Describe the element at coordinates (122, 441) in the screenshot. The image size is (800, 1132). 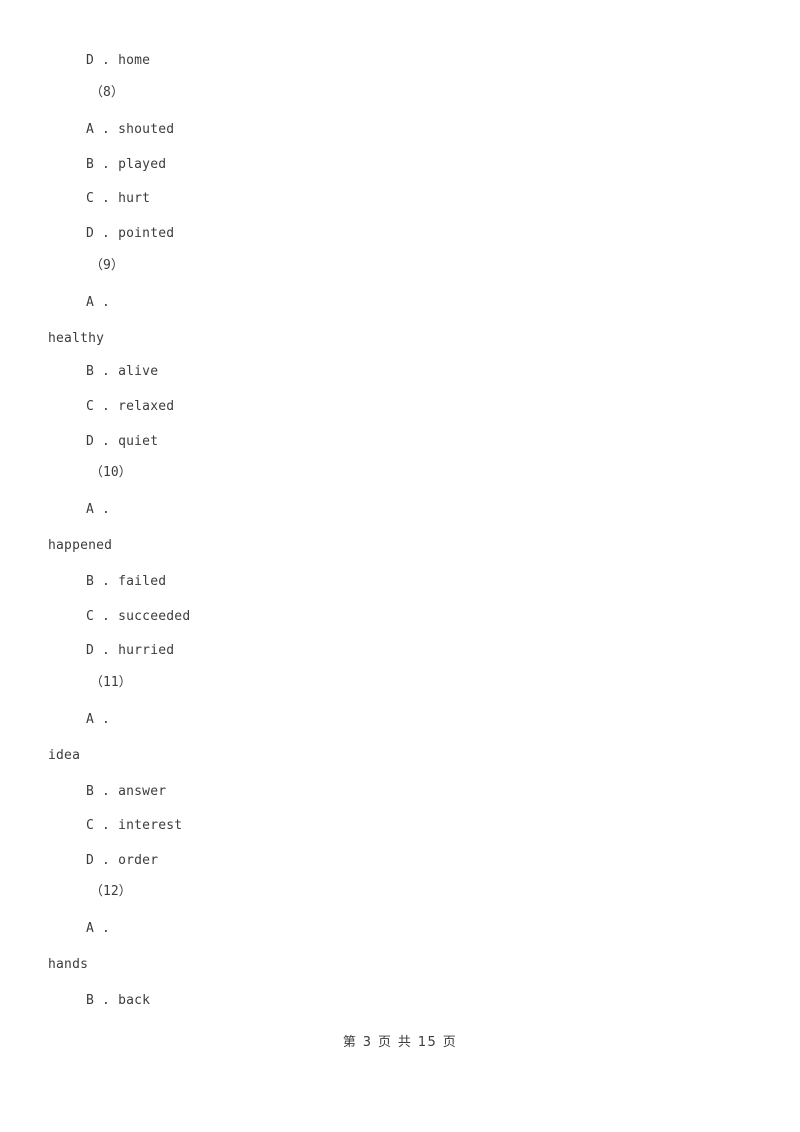
I see `answer-option: D . quiet` at that location.